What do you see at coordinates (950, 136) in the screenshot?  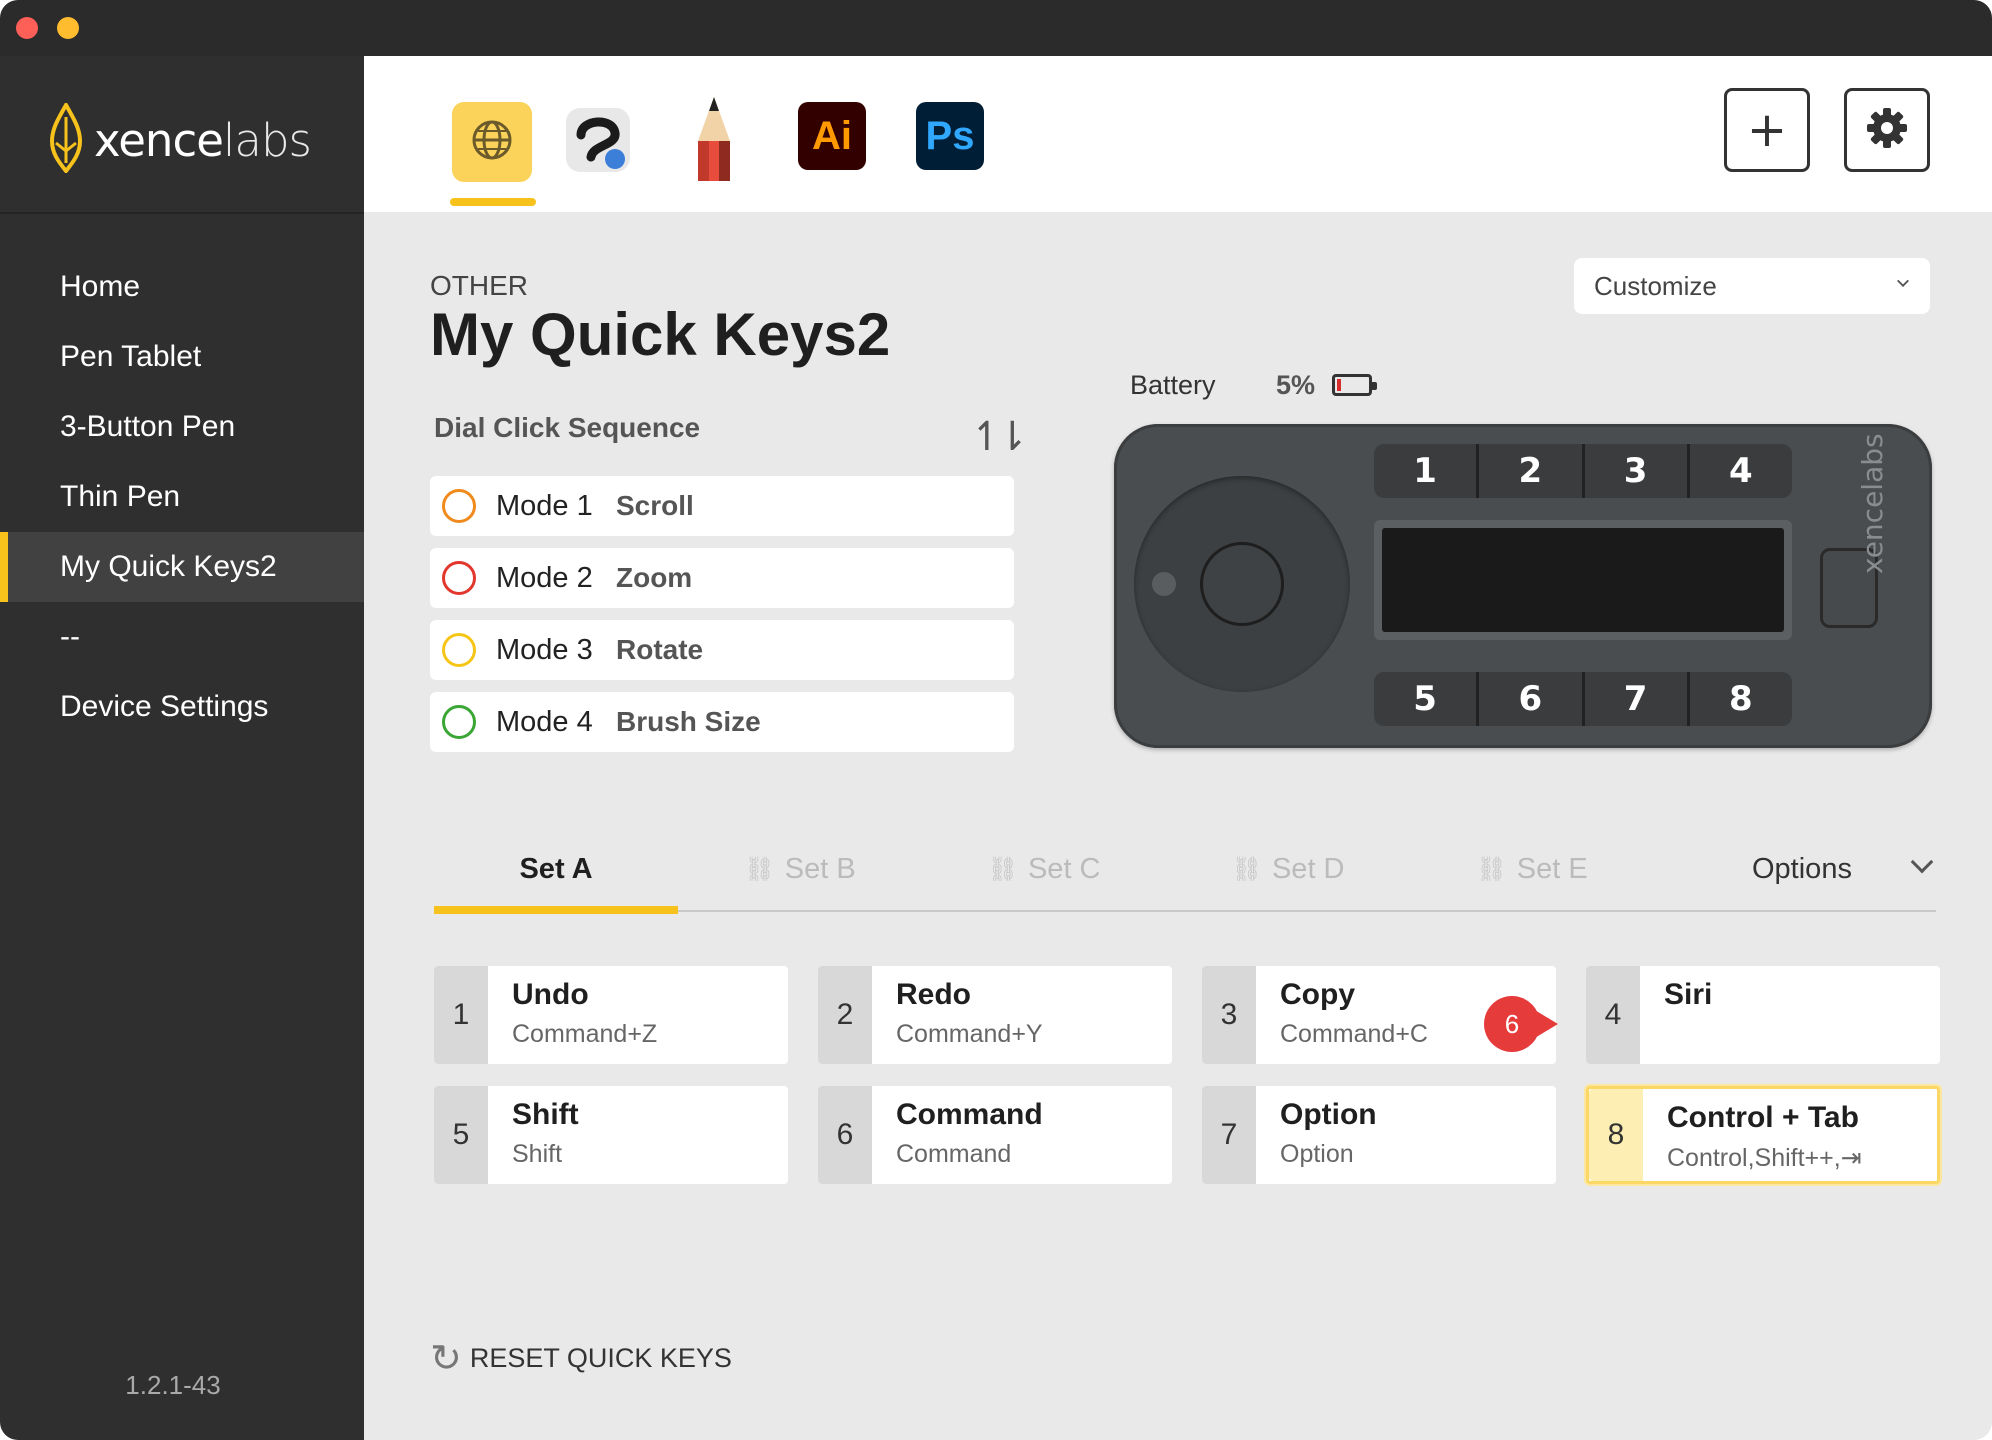 I see `app-photoshop-button: Ps` at bounding box center [950, 136].